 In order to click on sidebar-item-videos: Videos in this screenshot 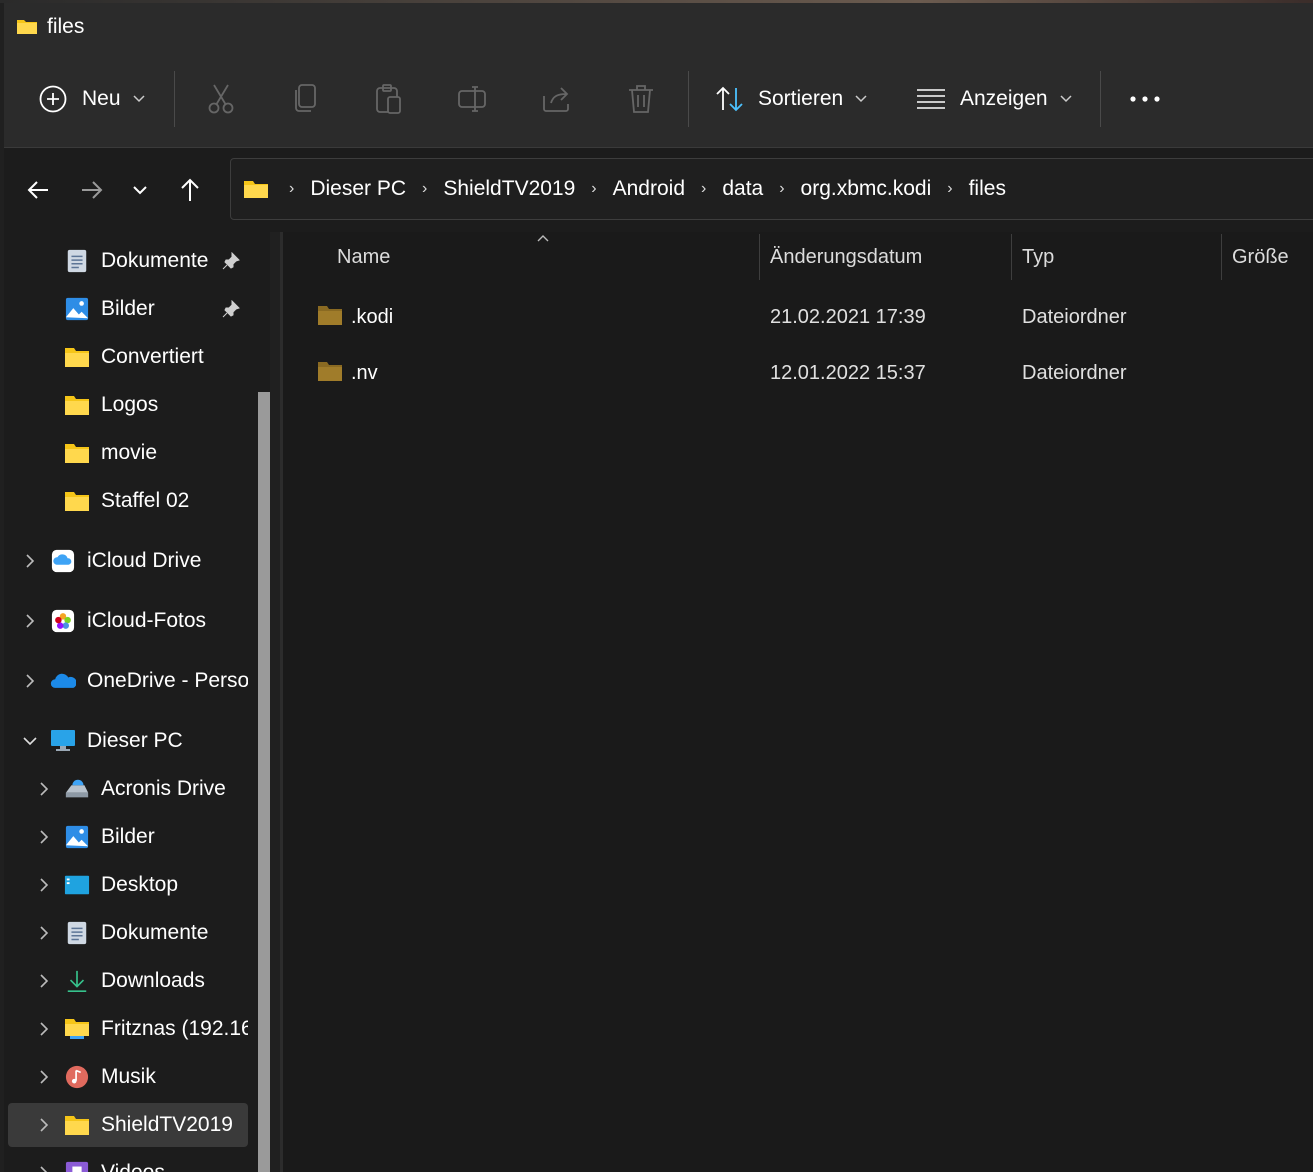, I will do `click(128, 1161)`.